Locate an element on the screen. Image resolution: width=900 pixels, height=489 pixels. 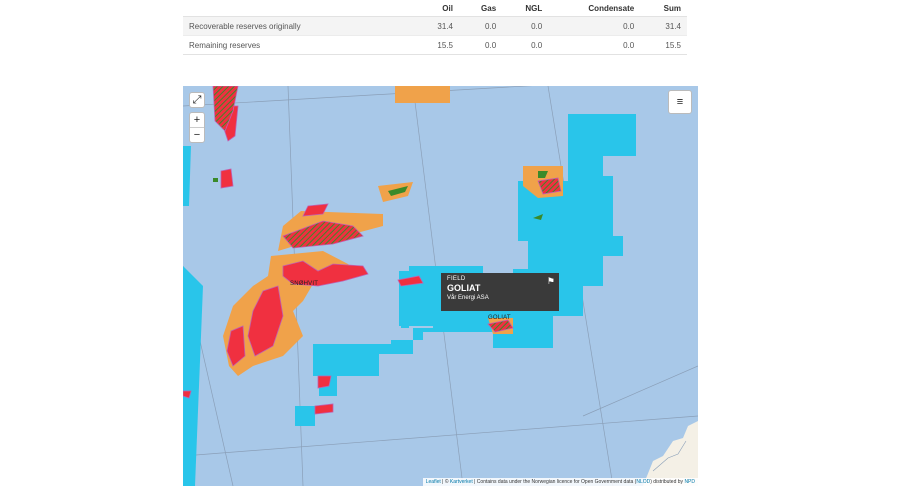
kartverket-link: Kartverket is located at coordinates (461, 482).